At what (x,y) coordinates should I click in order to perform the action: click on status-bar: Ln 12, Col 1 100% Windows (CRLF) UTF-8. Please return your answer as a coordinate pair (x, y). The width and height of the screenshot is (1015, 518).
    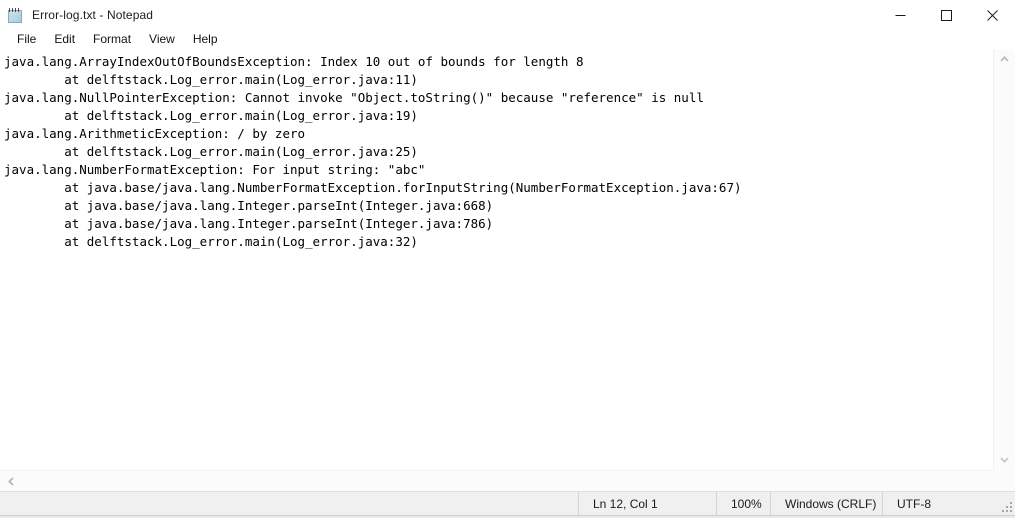
    Looking at the image, I should click on (507, 503).